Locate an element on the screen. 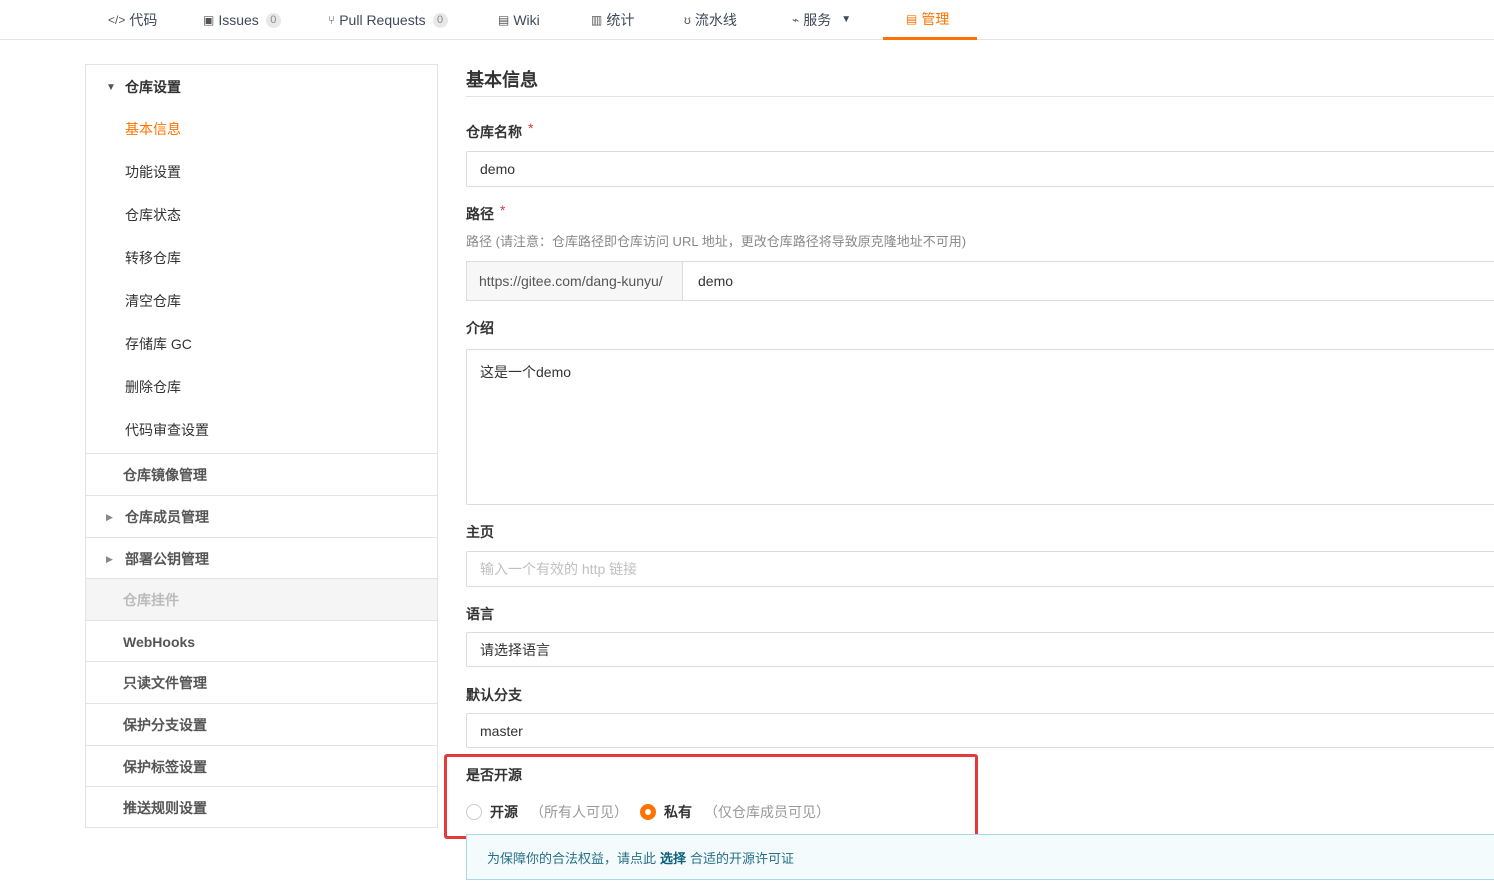 This screenshot has width=1494, height=882. tab-issues: ▣ Issues 0 is located at coordinates (242, 20).